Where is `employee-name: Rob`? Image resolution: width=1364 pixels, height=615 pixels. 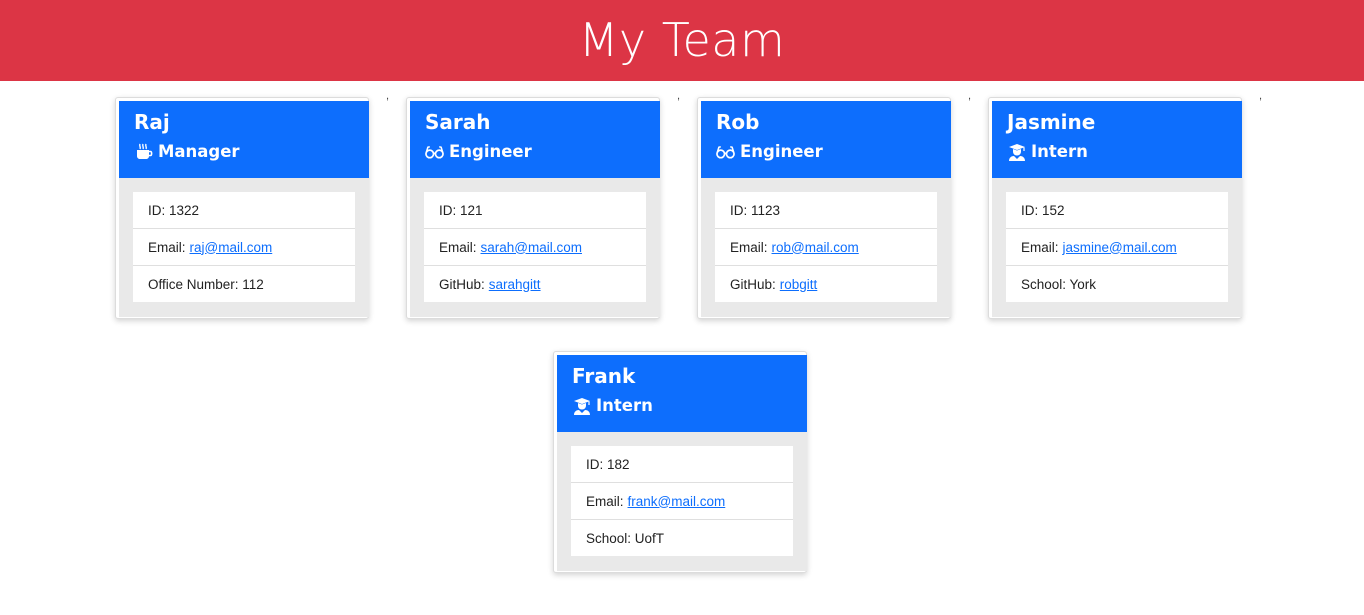 employee-name: Rob is located at coordinates (738, 122).